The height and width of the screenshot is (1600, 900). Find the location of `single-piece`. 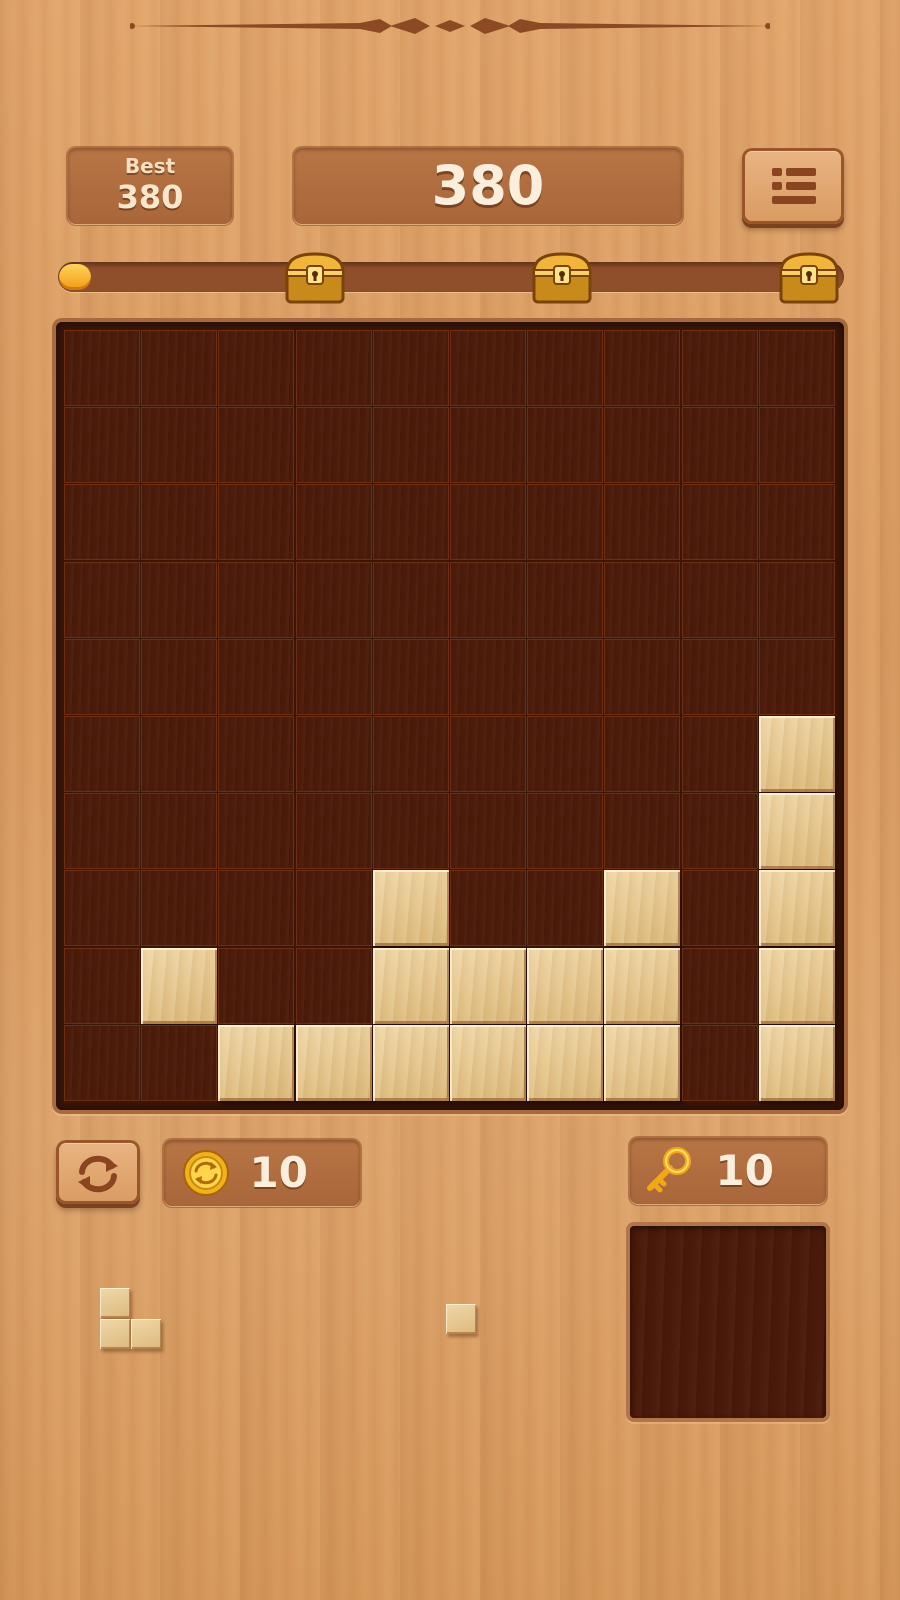

single-piece is located at coordinates (462, 1320).